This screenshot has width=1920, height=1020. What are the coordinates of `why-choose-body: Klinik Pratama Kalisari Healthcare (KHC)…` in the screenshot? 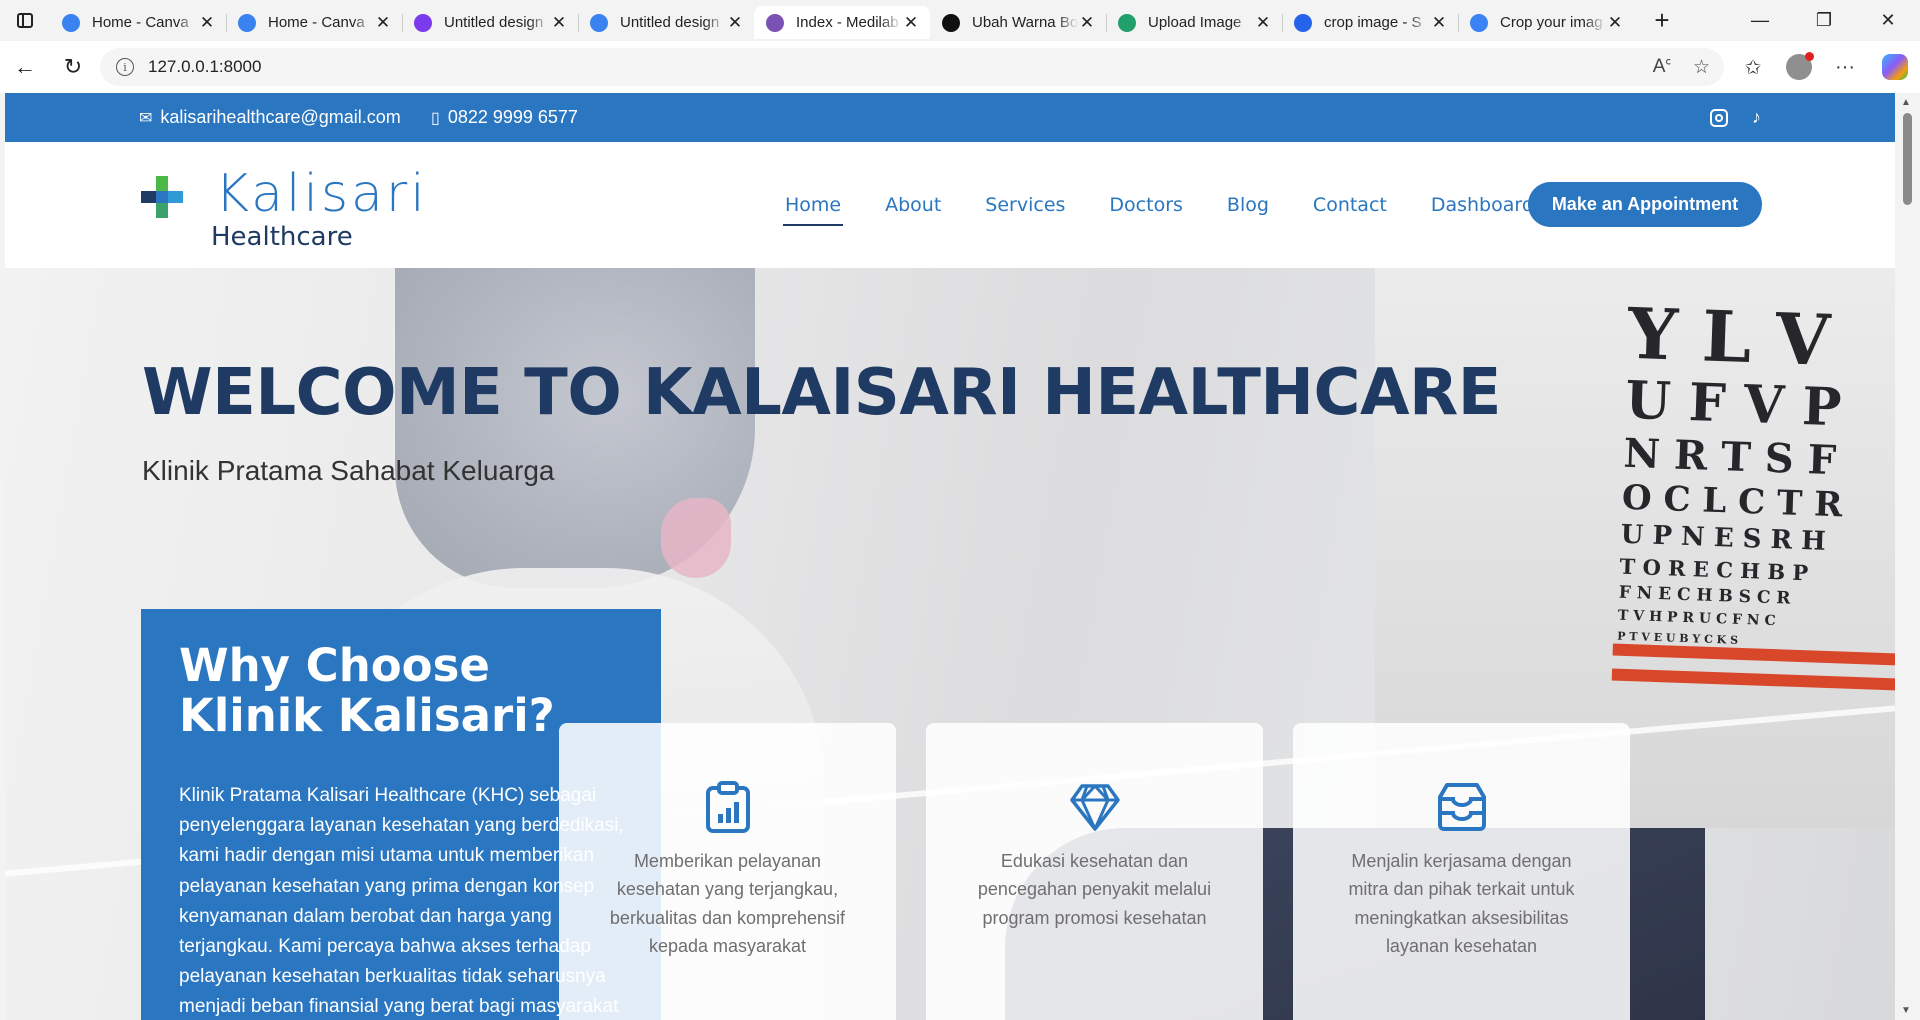 It's located at (401, 901).